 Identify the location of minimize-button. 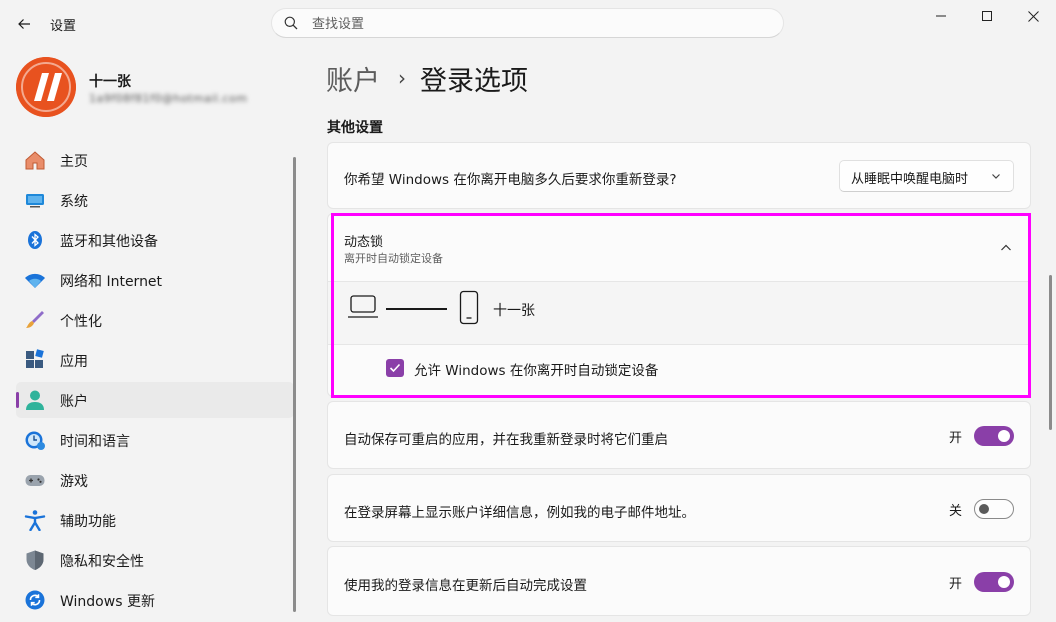
(941, 16).